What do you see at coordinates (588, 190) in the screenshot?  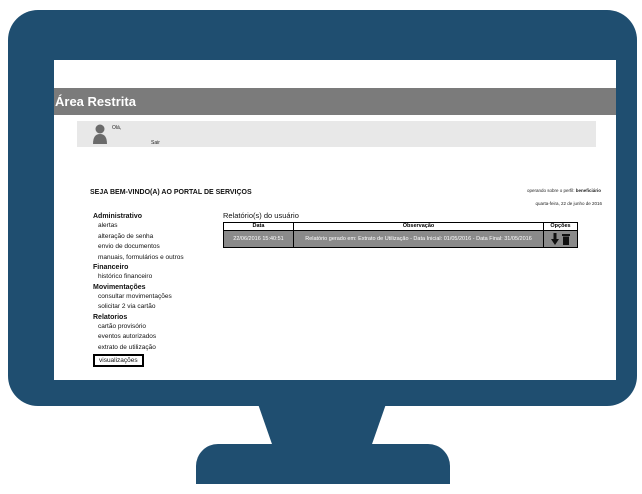 I see `profile-value: beneficiário` at bounding box center [588, 190].